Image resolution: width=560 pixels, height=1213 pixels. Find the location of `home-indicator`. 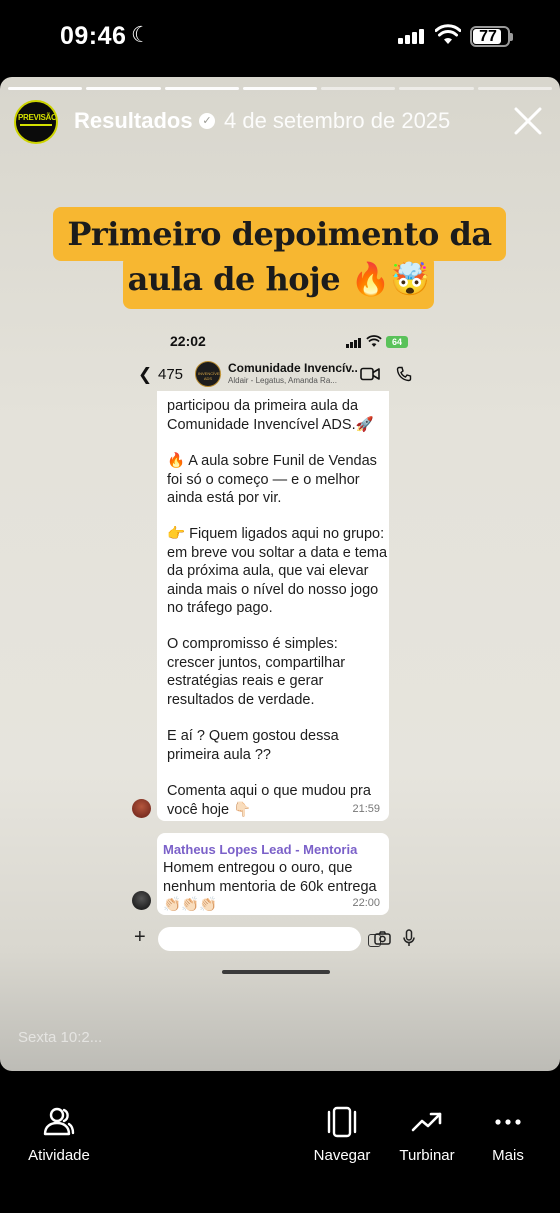

home-indicator is located at coordinates (276, 972).